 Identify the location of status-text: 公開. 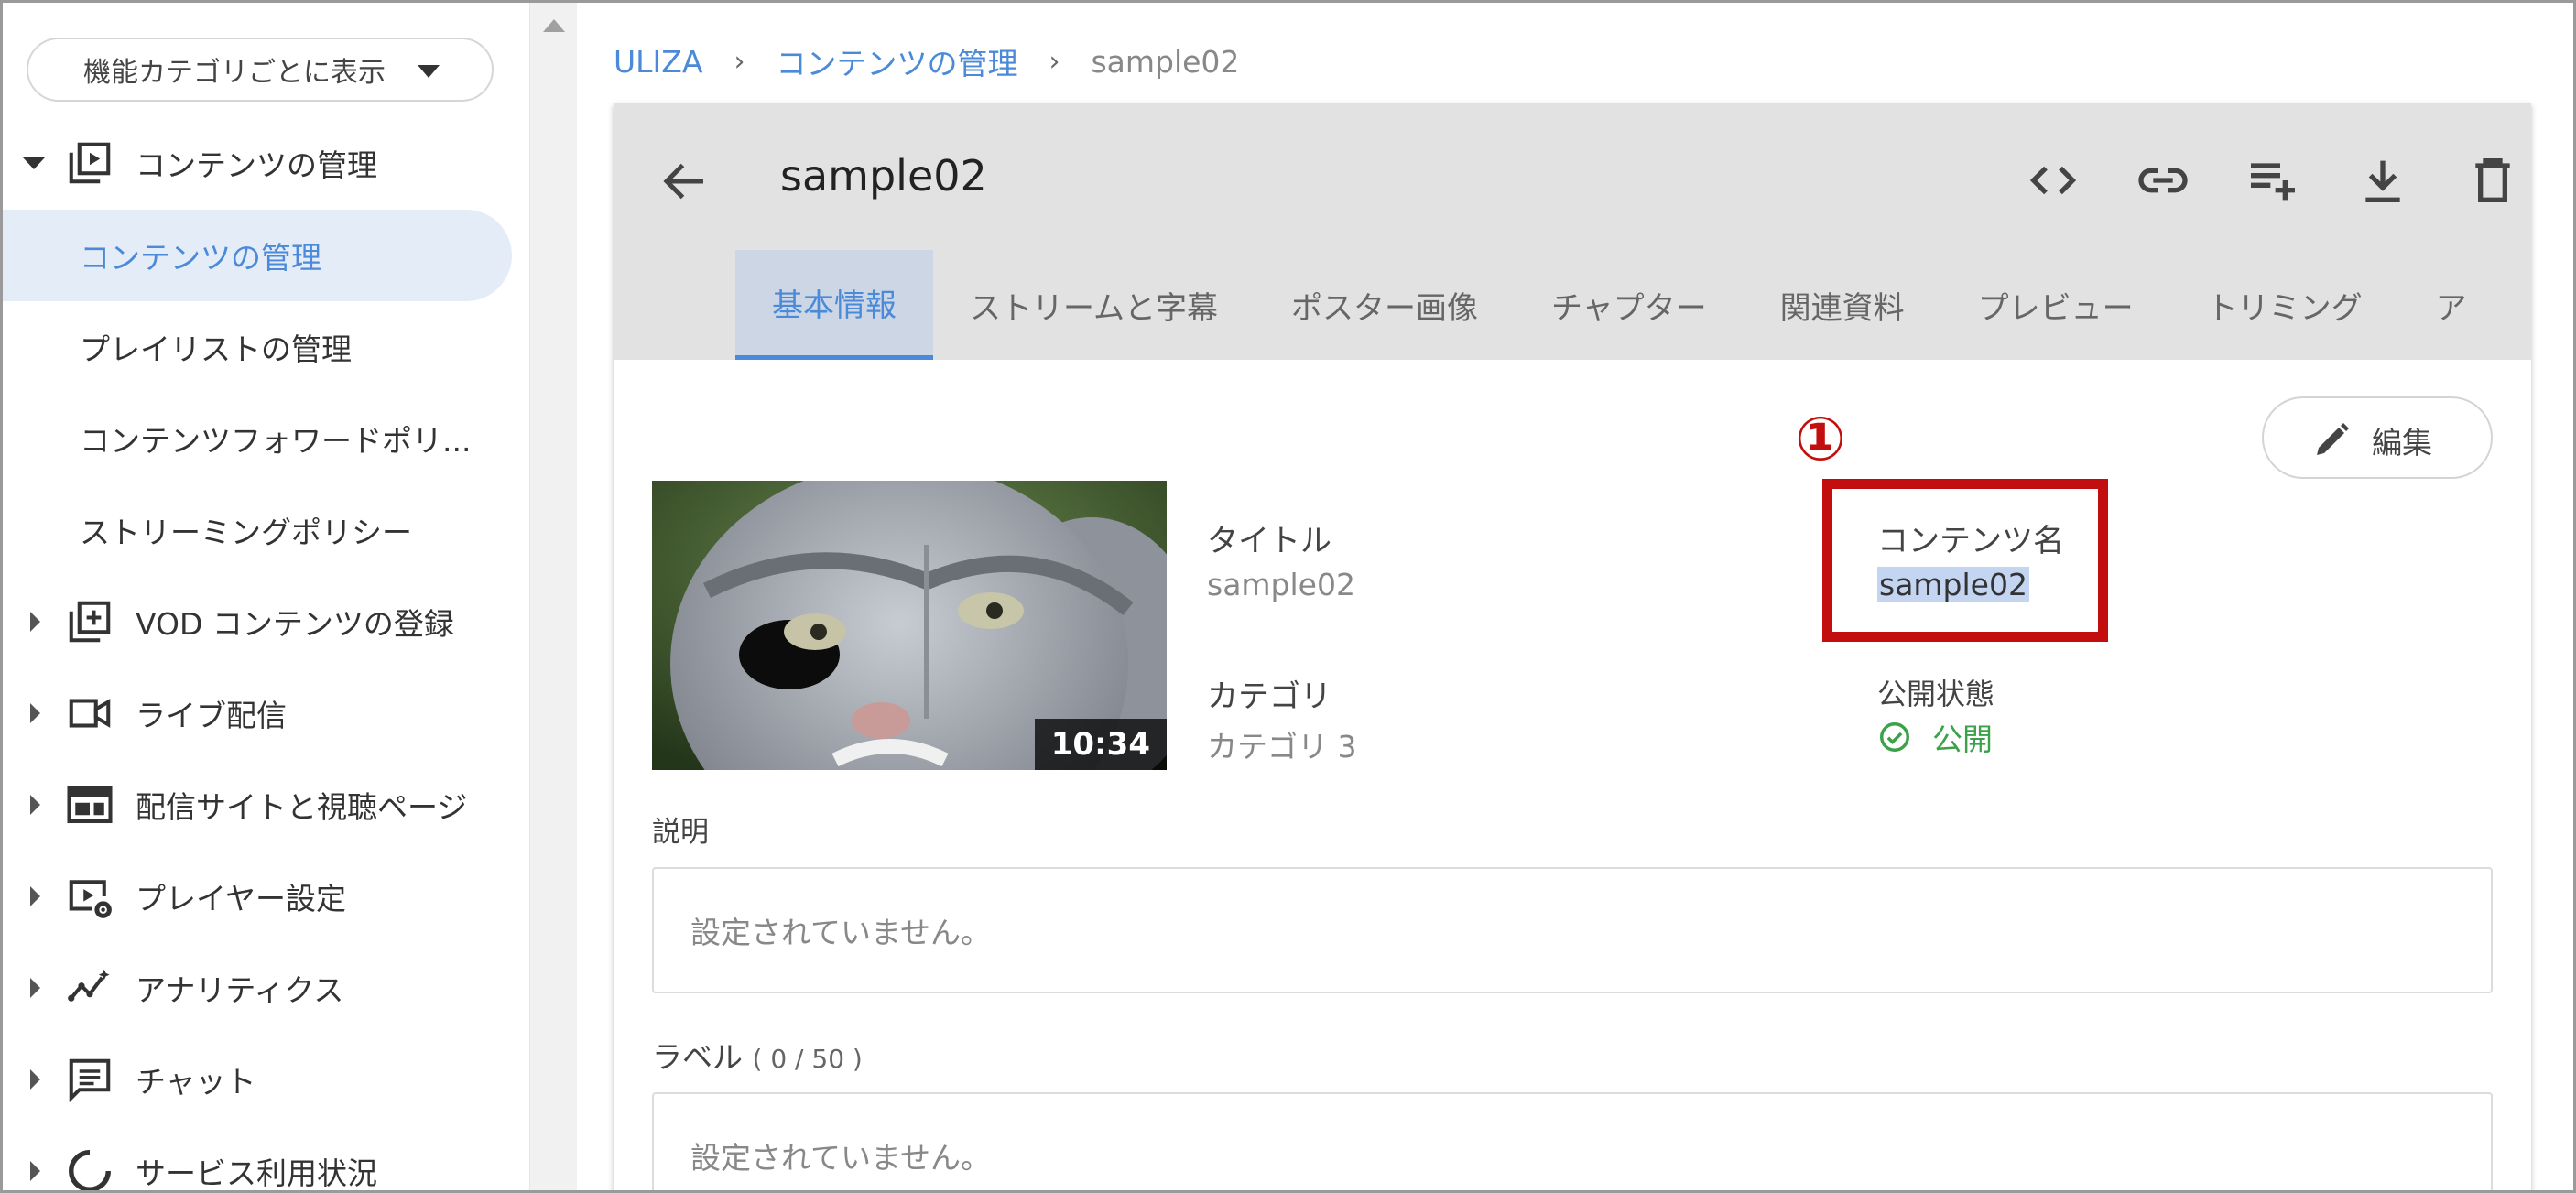
(1962, 739).